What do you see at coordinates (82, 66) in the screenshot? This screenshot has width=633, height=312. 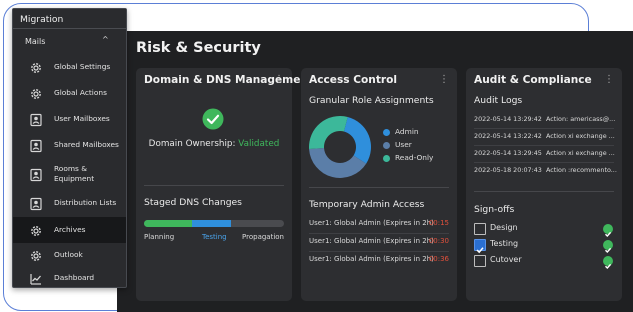 I see `sidebar-item-label: Global Settings` at bounding box center [82, 66].